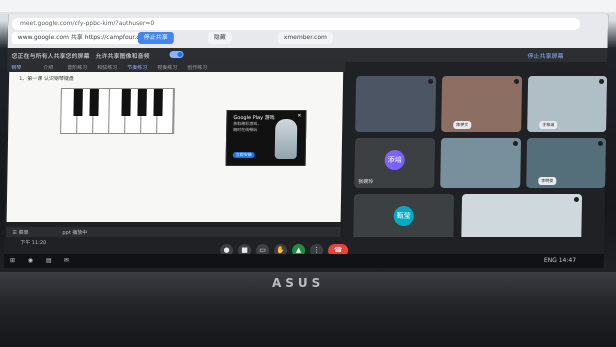 The image size is (616, 347). What do you see at coordinates (304, 261) in the screenshot?
I see `windows-taskbar: ⊞ ◉ ▤ ✉ ENG 14:47` at bounding box center [304, 261].